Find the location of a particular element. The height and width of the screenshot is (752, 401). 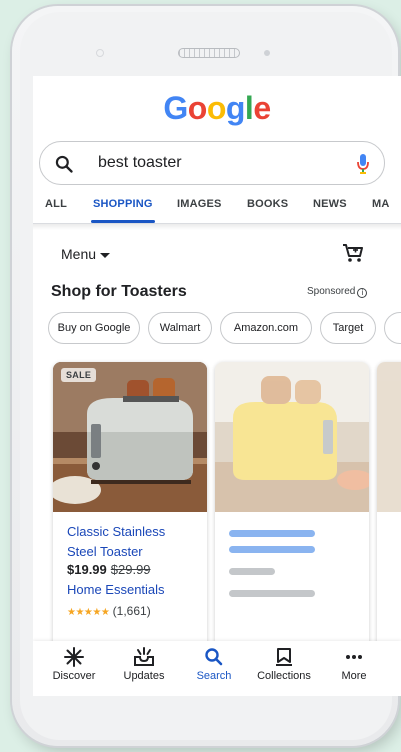

product-card-peek is located at coordinates (389, 512).